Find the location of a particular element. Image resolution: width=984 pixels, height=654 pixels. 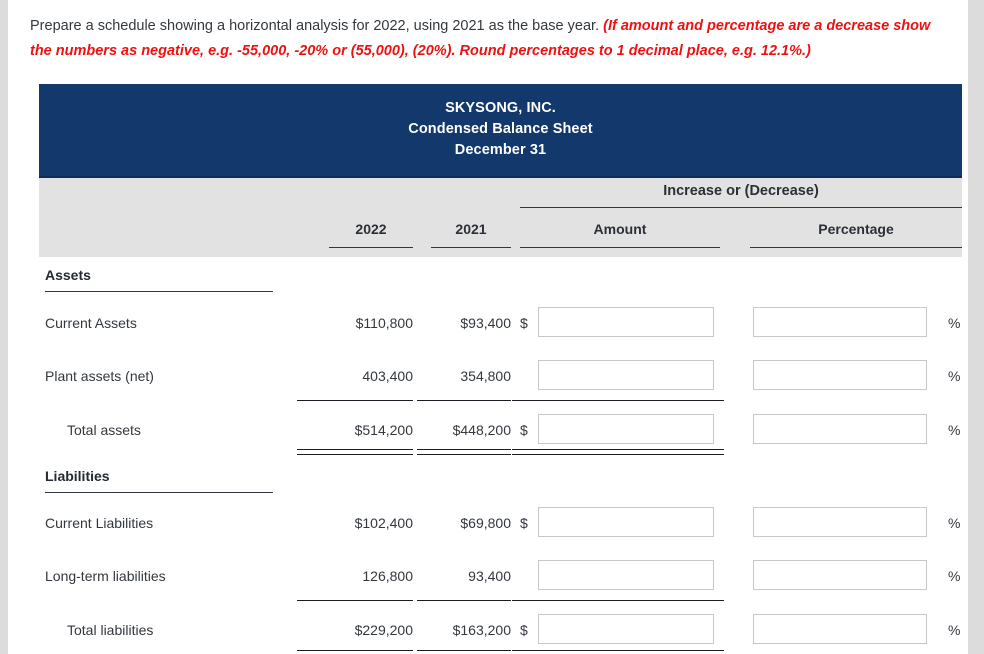

input-amount-plant-assets is located at coordinates (626, 375).